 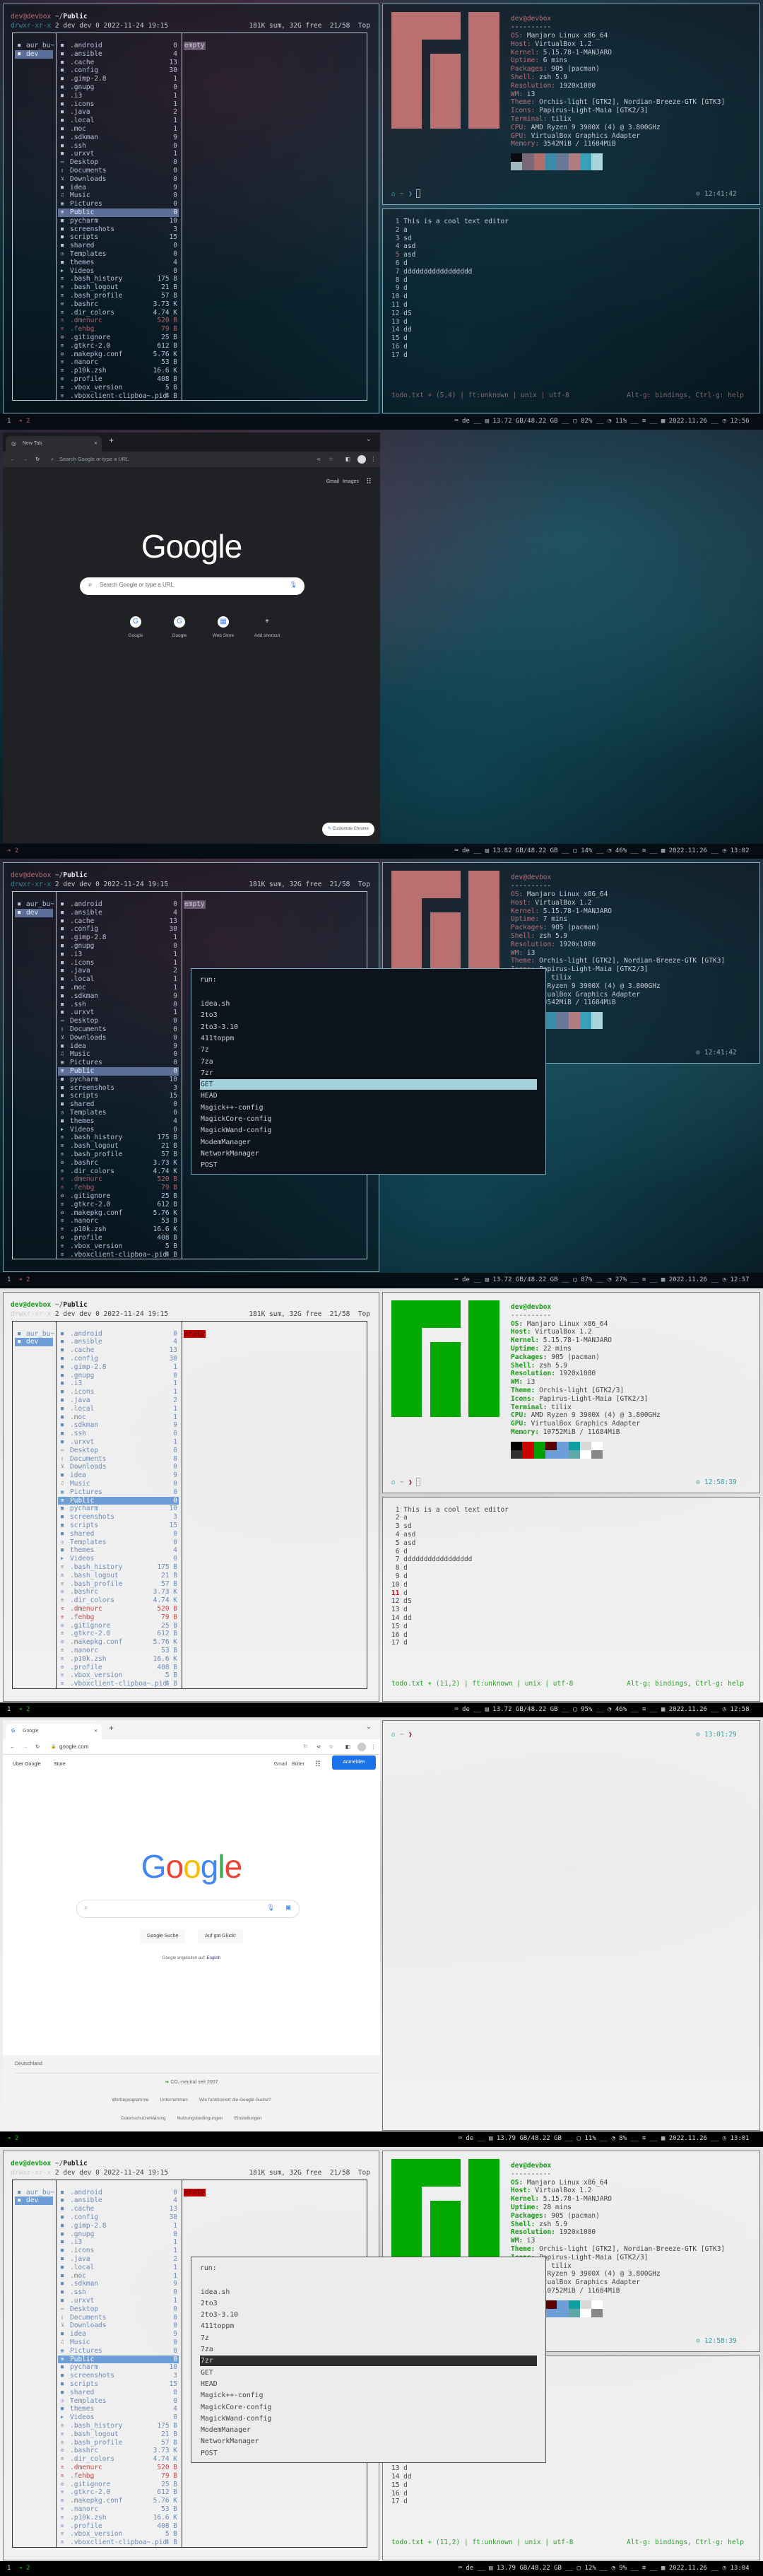 What do you see at coordinates (399, 263) in the screenshot?
I see `editor-line: 6 d` at bounding box center [399, 263].